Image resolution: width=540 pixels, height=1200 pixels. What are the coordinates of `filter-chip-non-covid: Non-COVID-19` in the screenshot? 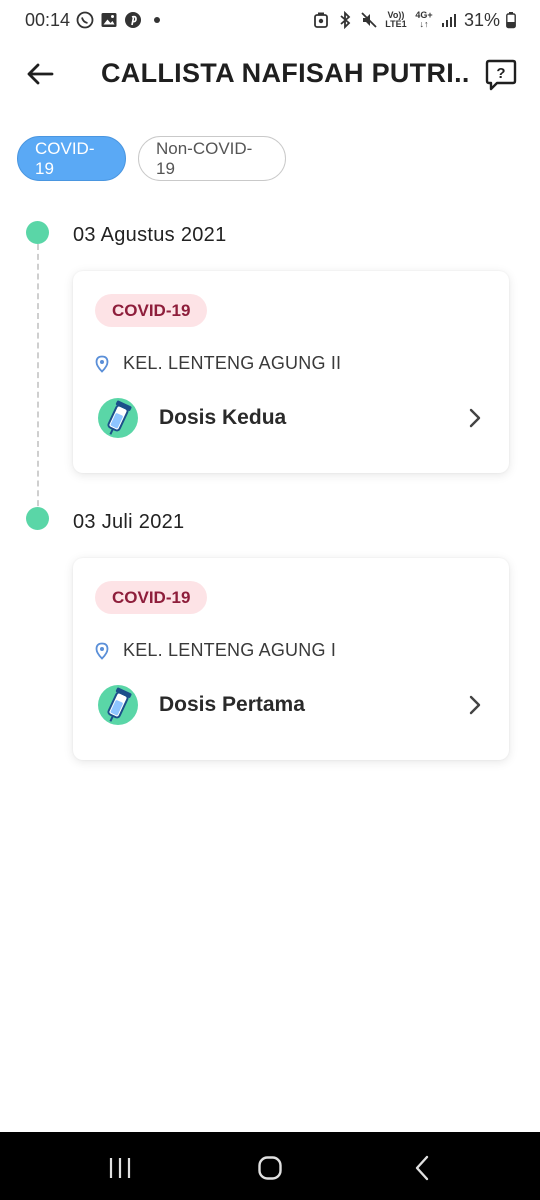 It's located at (212, 158).